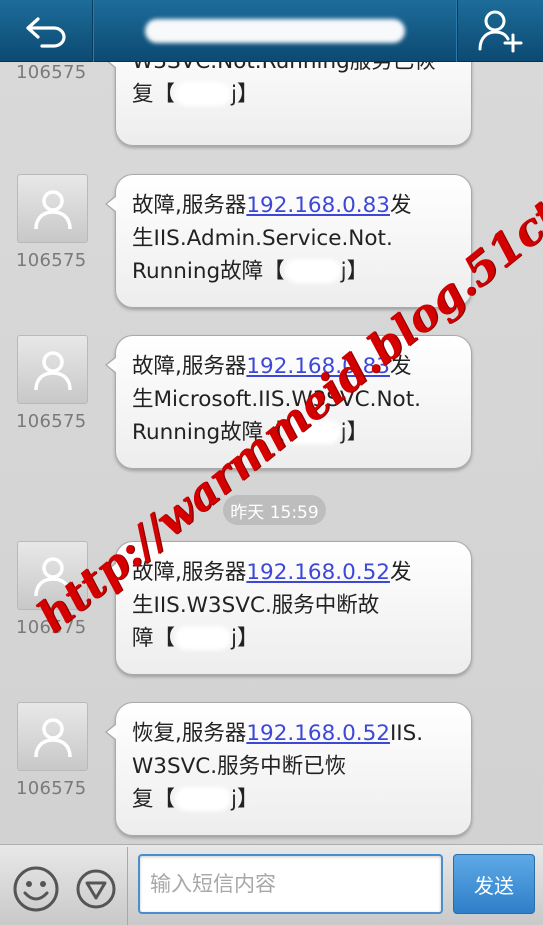  Describe the element at coordinates (189, 733) in the screenshot. I see `message-text: 恢复,服务器` at that location.